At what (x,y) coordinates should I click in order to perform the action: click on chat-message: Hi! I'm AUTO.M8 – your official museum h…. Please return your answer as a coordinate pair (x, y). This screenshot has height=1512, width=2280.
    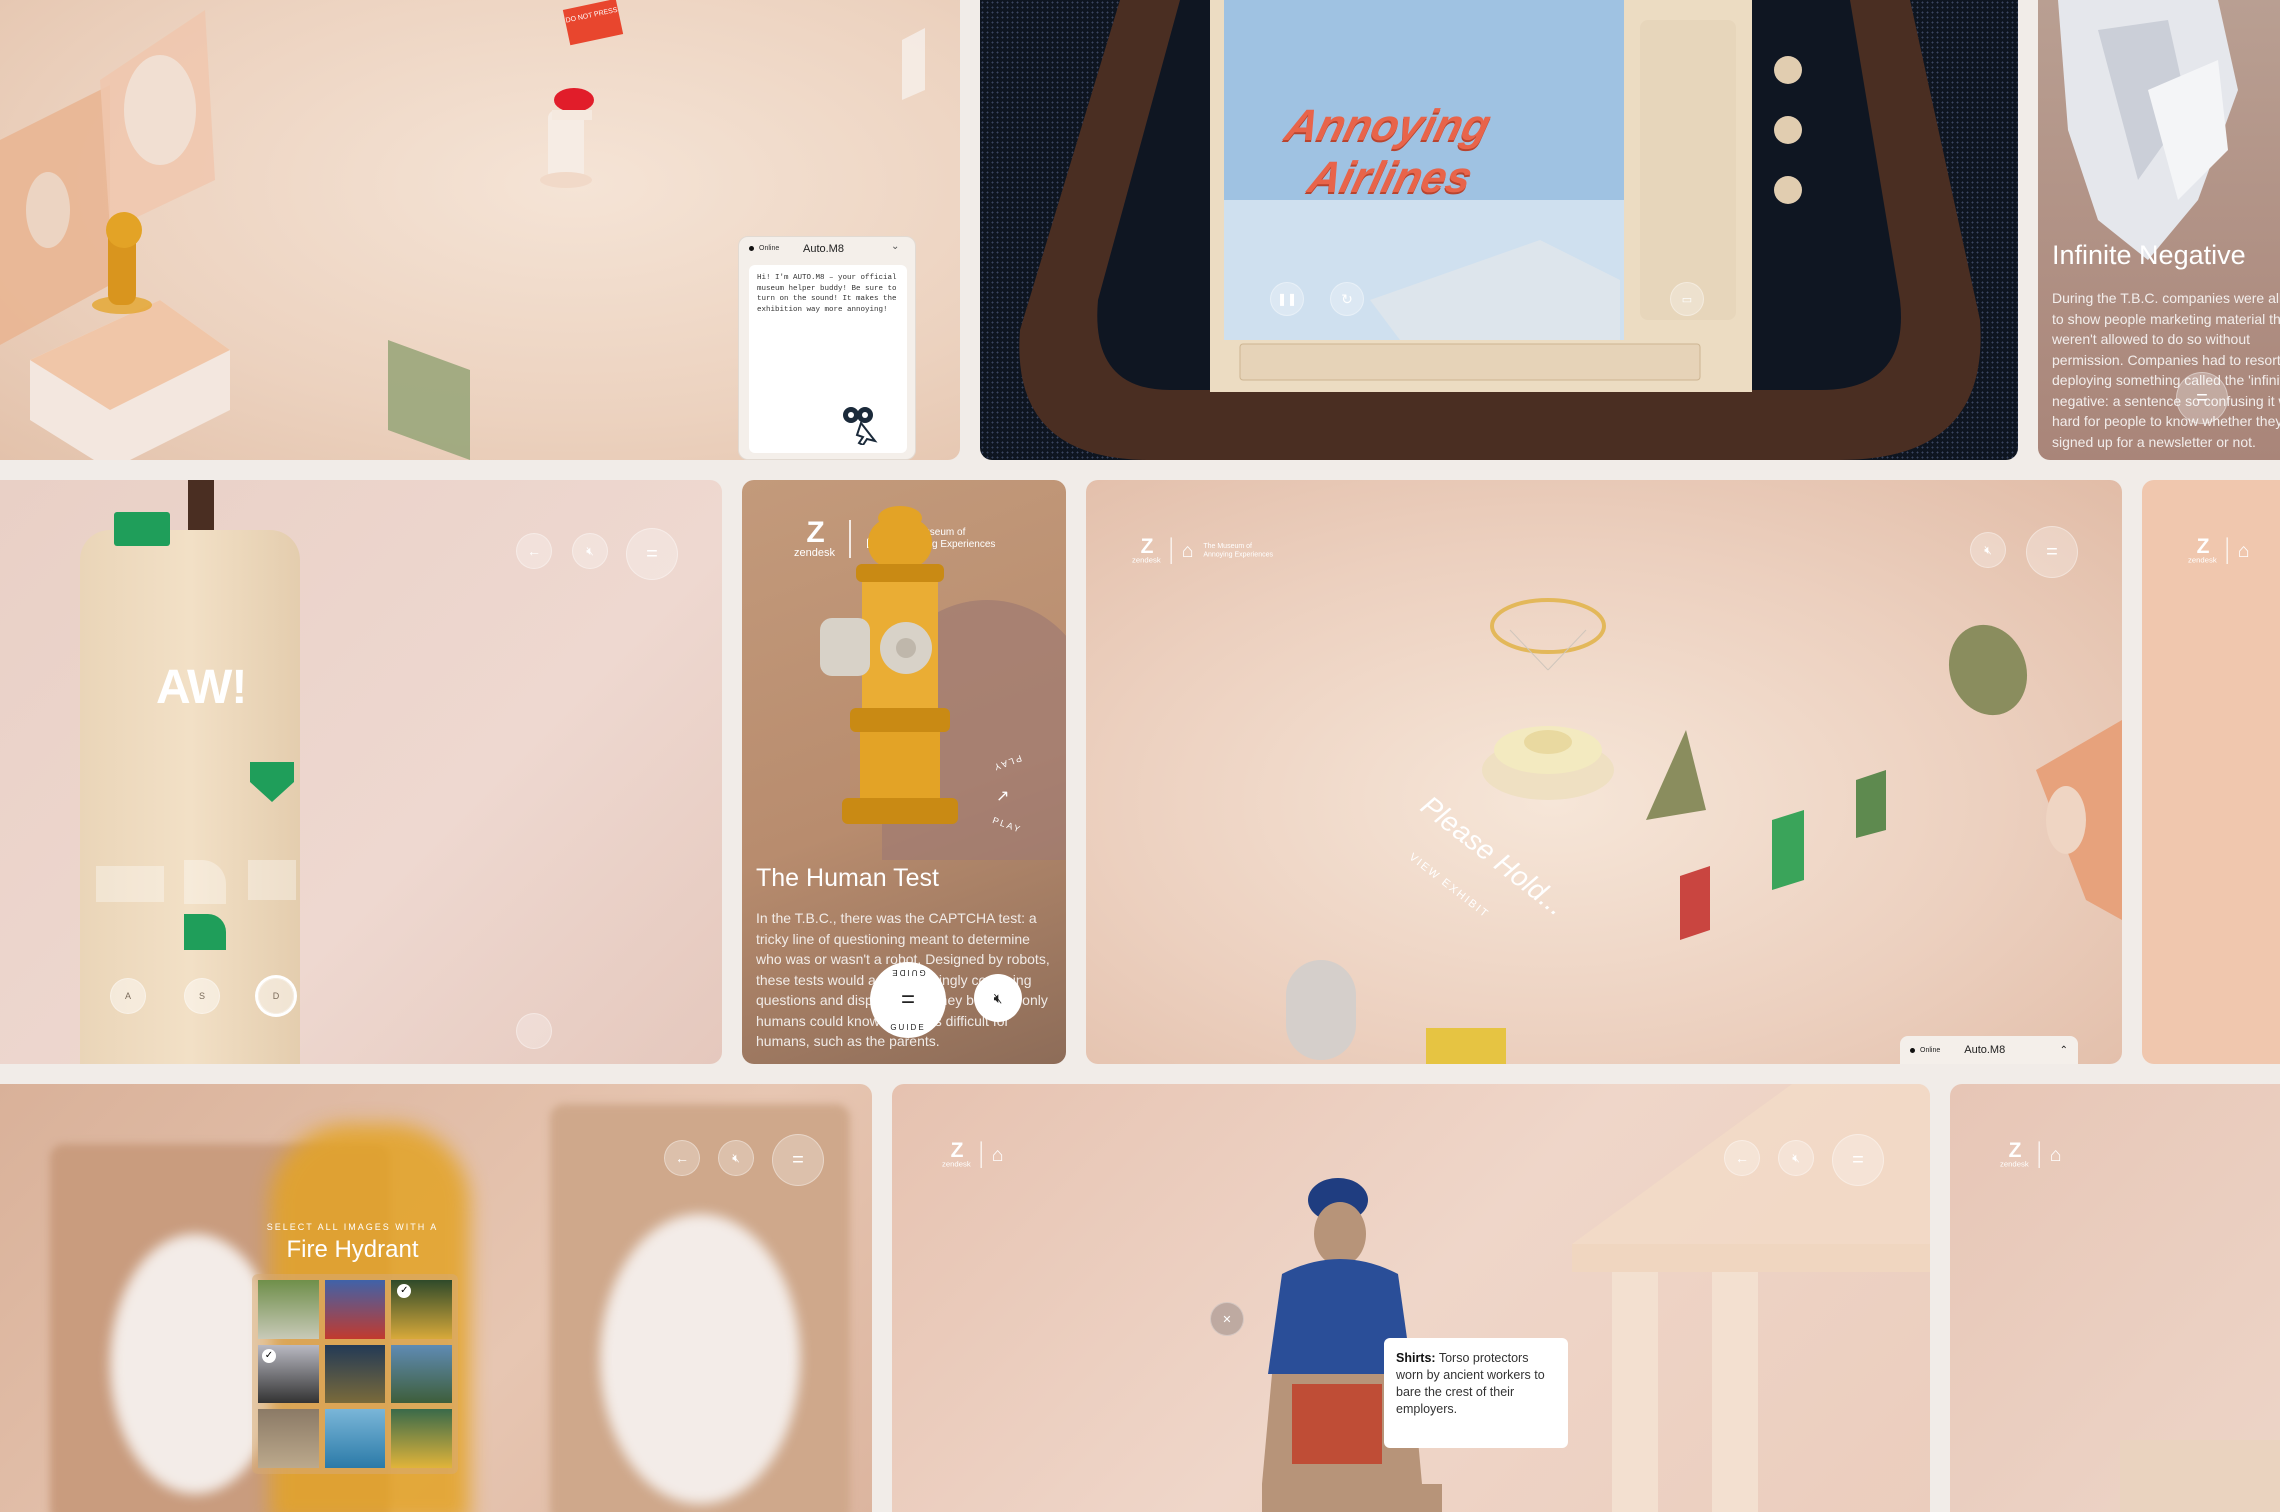
    Looking at the image, I should click on (827, 294).